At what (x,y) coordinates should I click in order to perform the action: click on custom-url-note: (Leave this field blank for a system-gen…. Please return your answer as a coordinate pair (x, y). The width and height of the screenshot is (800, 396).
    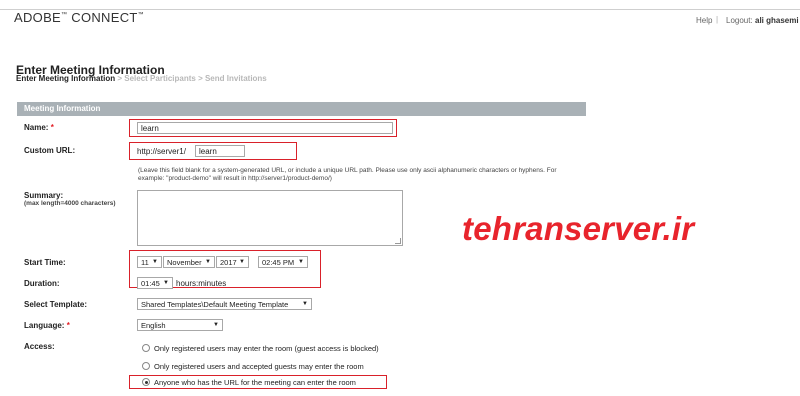
    Looking at the image, I should click on (347, 174).